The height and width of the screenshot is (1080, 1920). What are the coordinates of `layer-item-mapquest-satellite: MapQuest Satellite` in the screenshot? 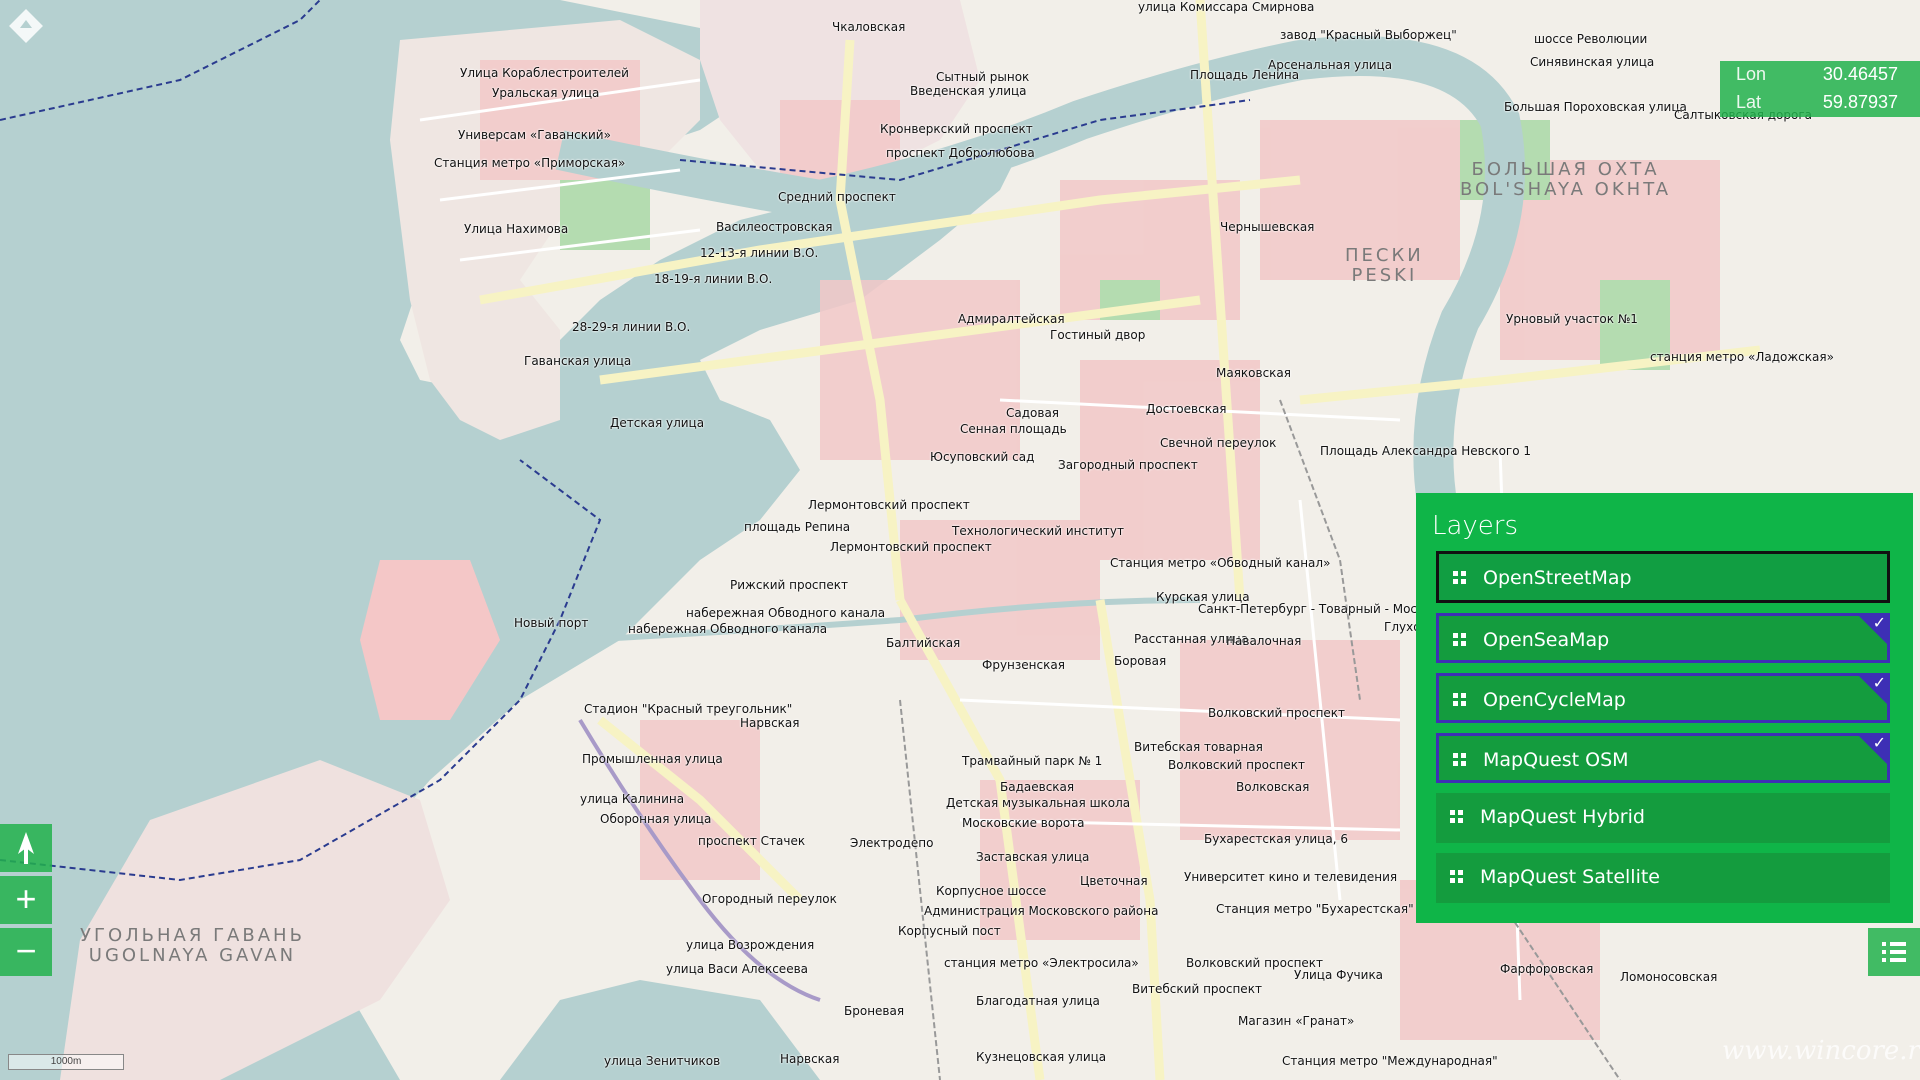 It's located at (1663, 878).